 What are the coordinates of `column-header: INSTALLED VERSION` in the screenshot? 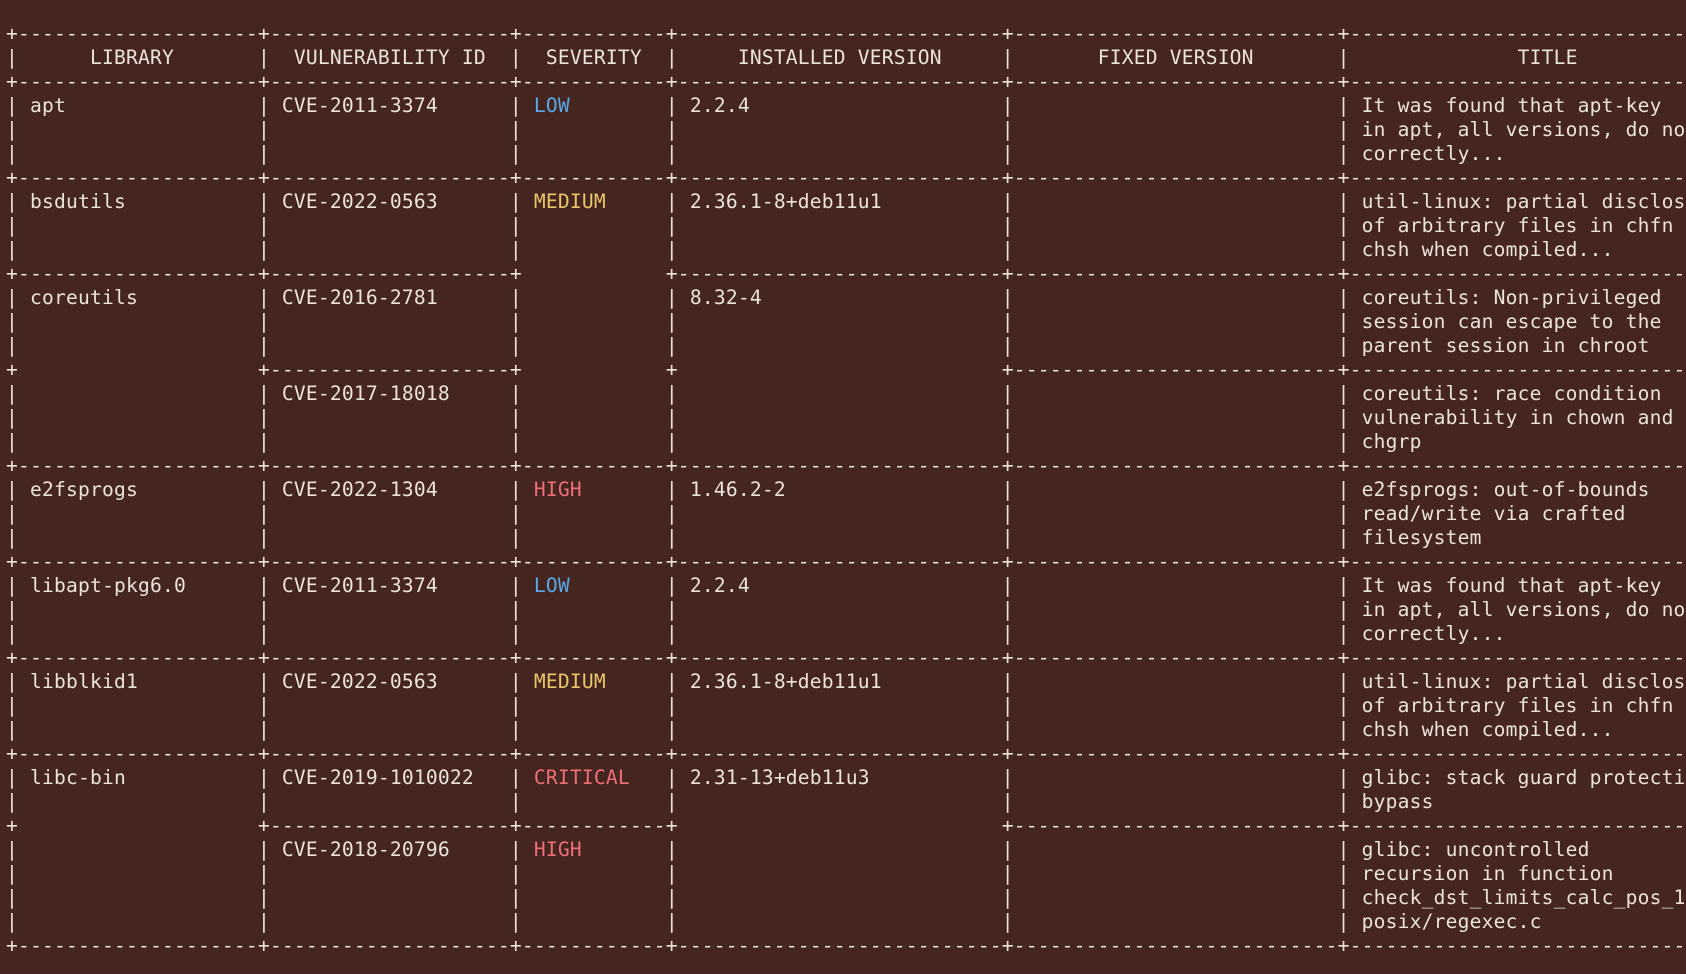 It's located at (839, 57).